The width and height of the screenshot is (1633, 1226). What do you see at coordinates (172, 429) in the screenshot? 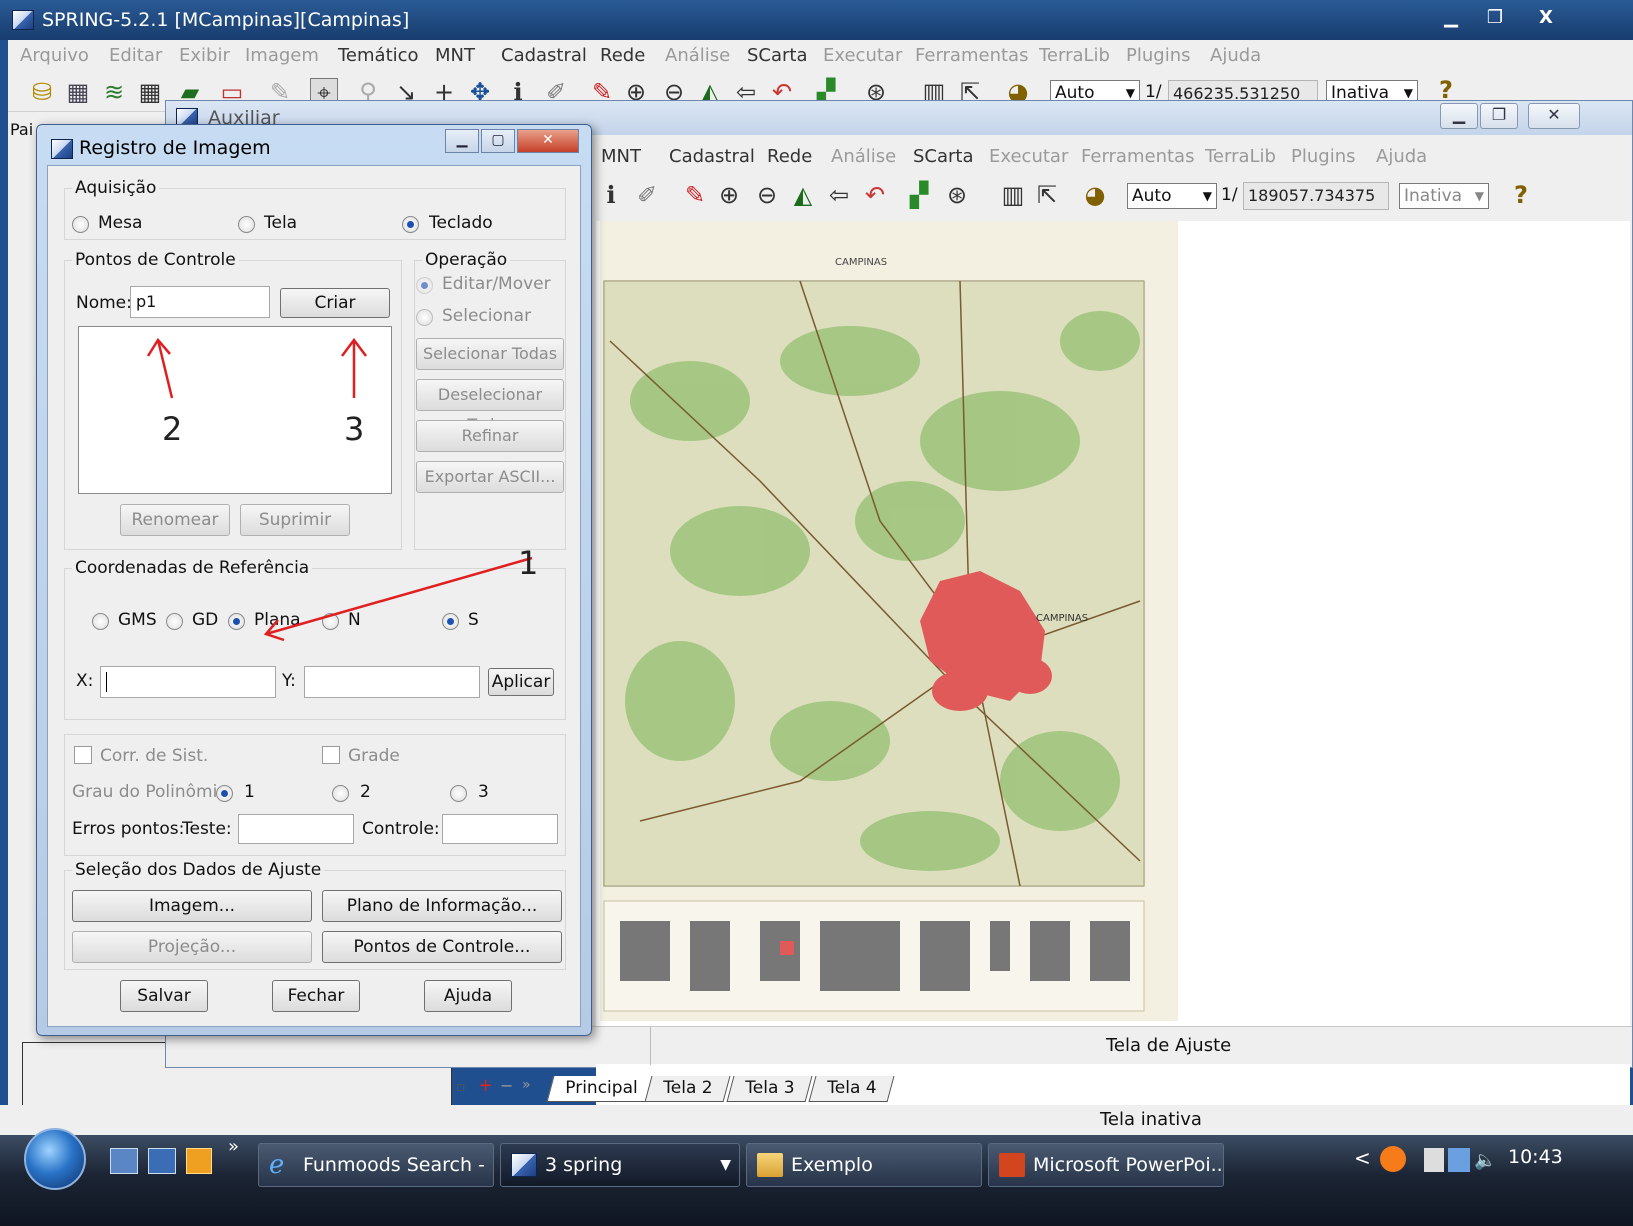
I see `annotation-number-2: 2` at bounding box center [172, 429].